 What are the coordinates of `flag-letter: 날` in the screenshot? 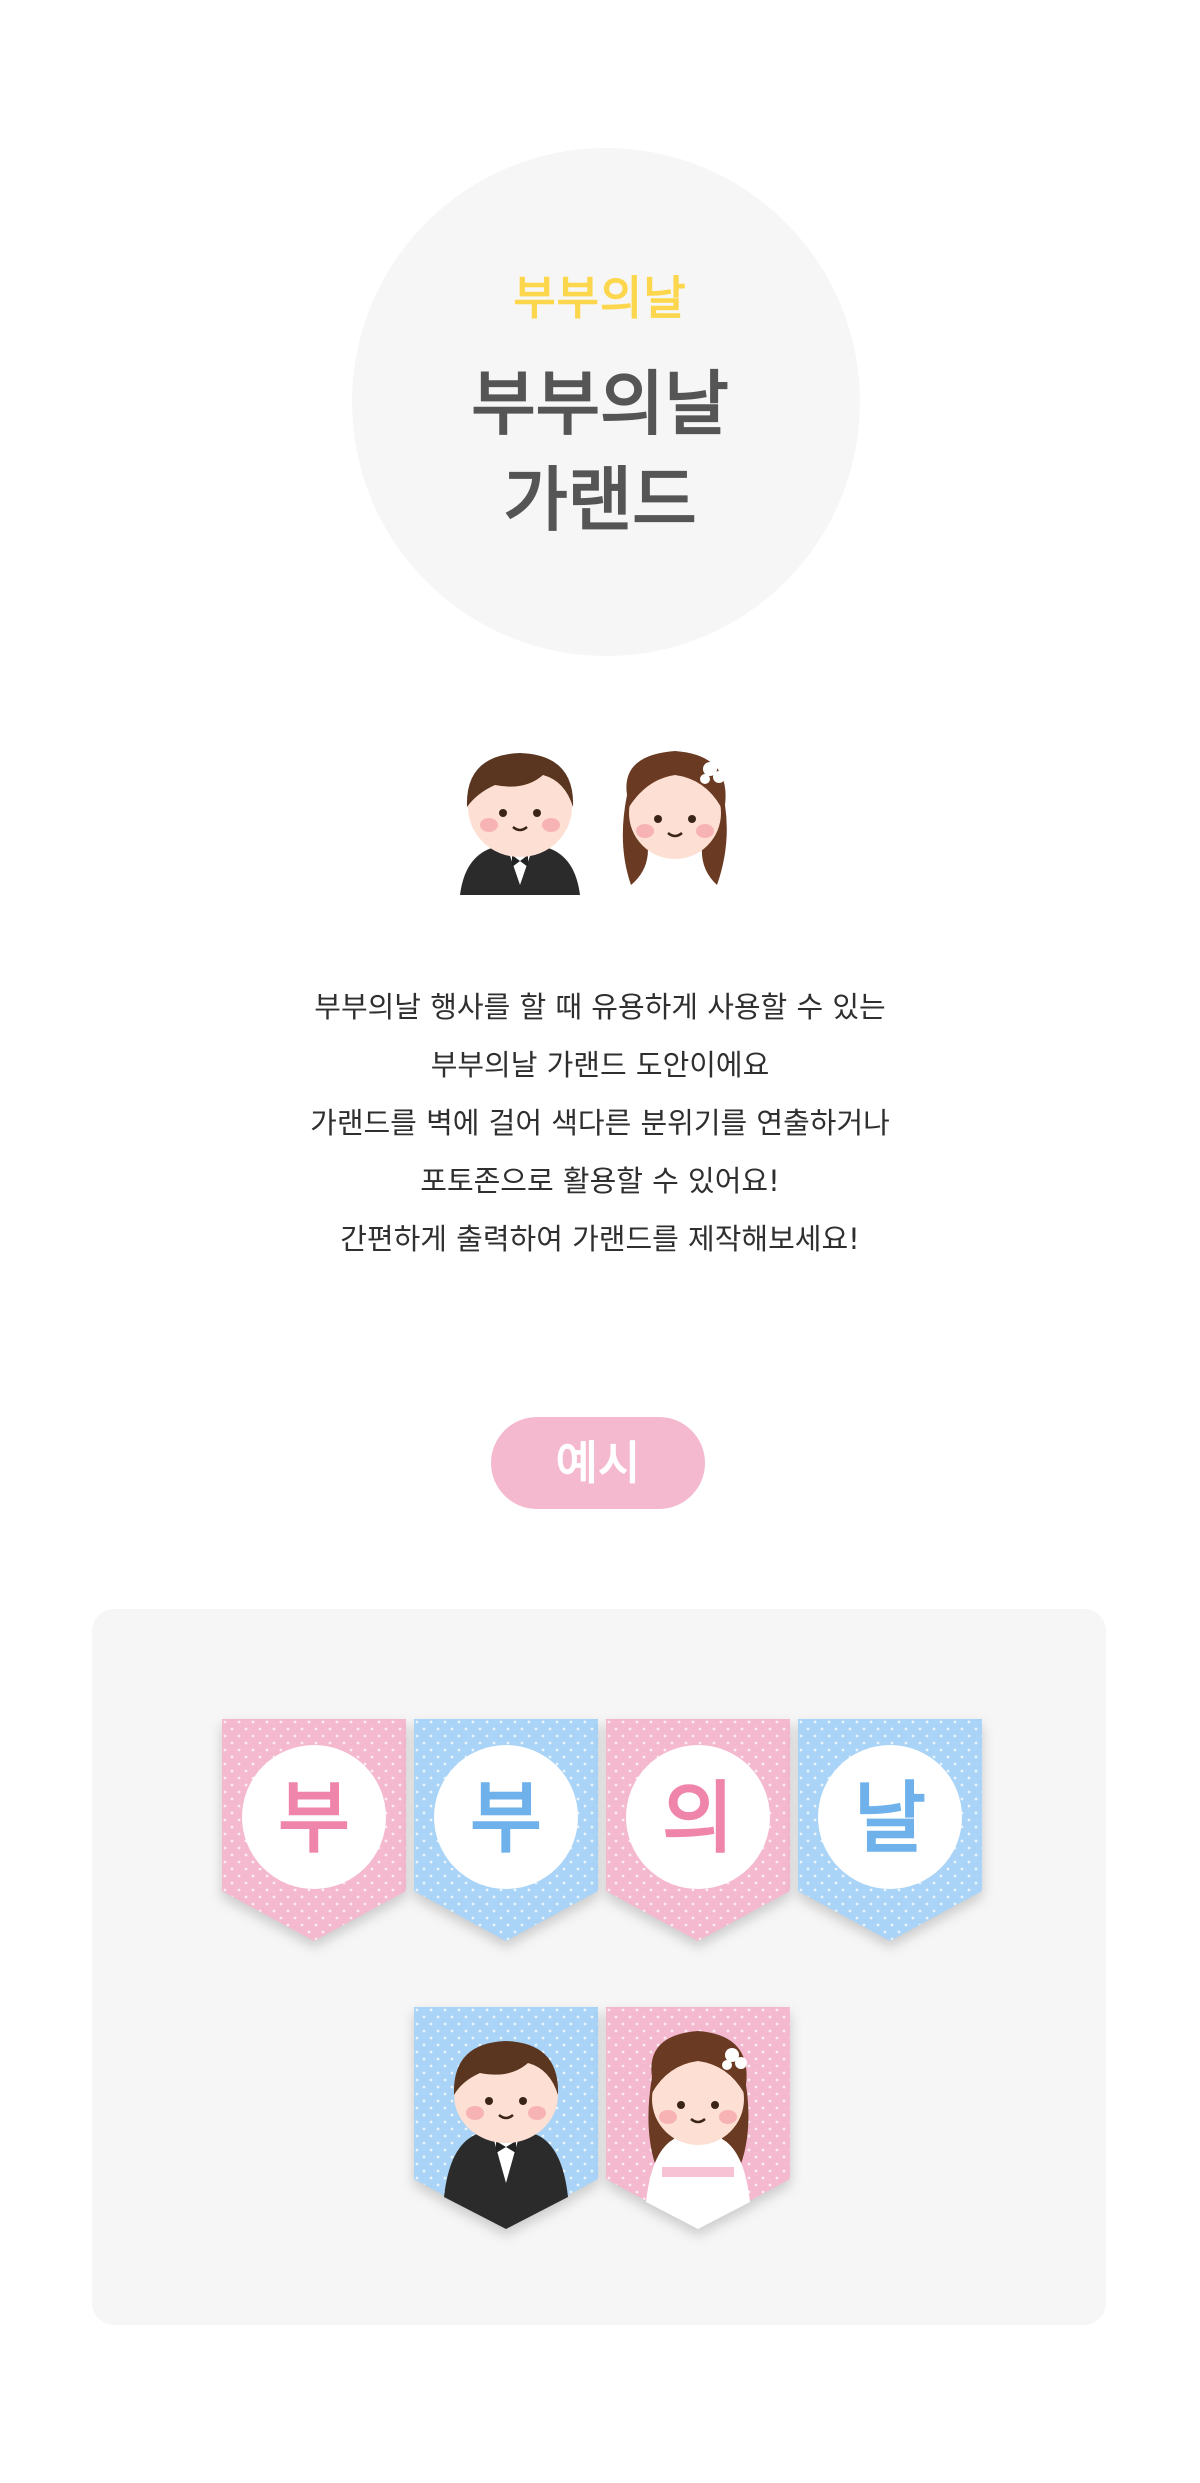 It's located at (890, 1819).